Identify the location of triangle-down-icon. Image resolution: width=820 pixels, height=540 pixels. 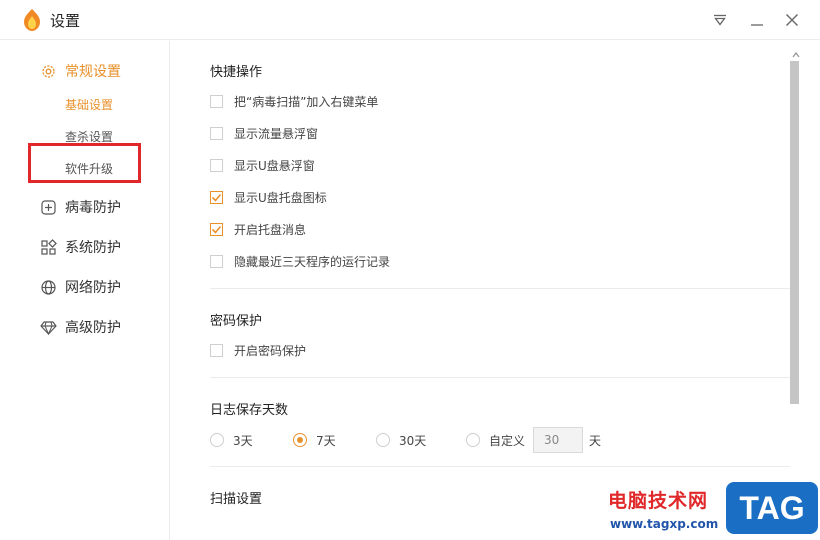
(720, 20).